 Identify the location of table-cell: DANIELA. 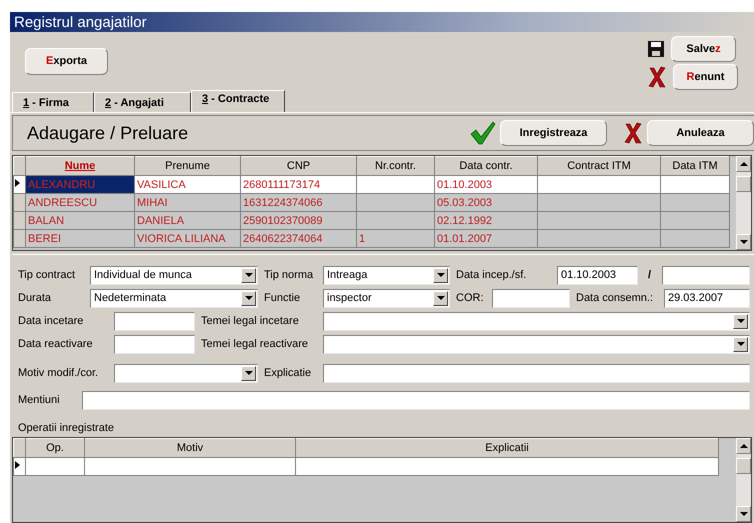
(187, 221).